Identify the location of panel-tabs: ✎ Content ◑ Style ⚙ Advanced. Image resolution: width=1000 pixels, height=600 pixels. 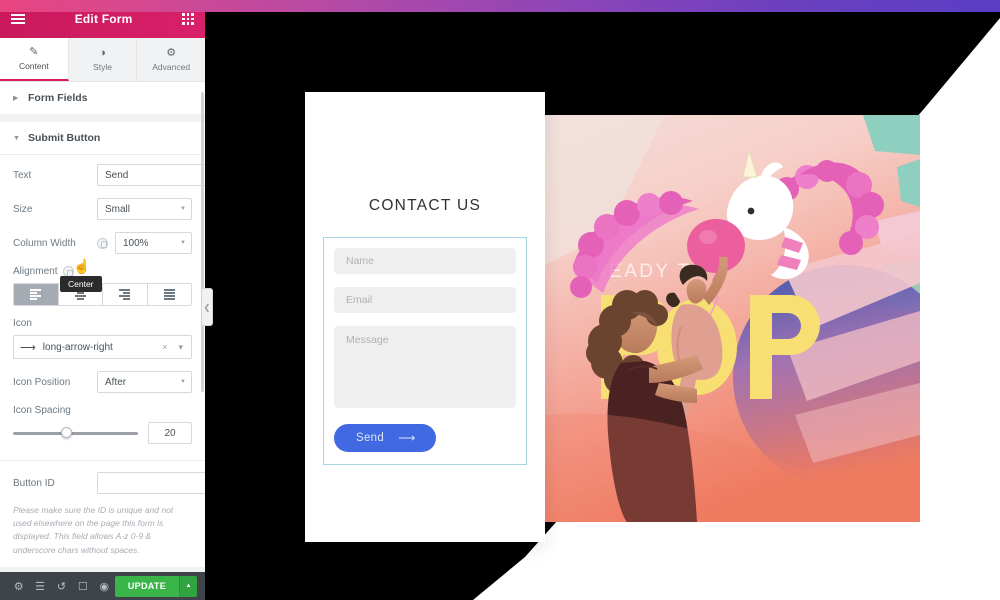
(103, 60).